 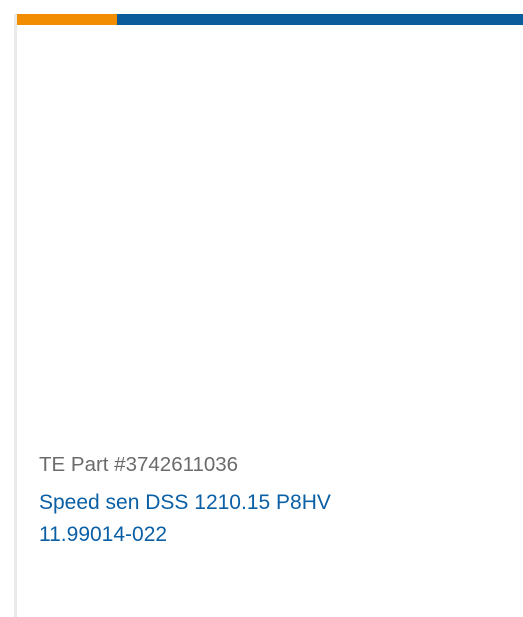 I want to click on product-title-link: Speed sen DSS 1210.15 P8HV 11.99014-022, so click(x=259, y=519).